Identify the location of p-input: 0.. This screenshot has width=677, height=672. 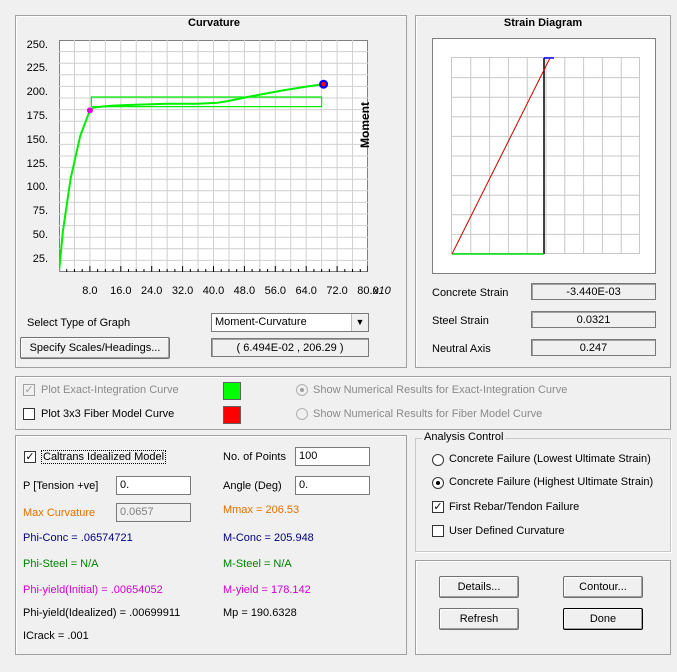
(153, 485).